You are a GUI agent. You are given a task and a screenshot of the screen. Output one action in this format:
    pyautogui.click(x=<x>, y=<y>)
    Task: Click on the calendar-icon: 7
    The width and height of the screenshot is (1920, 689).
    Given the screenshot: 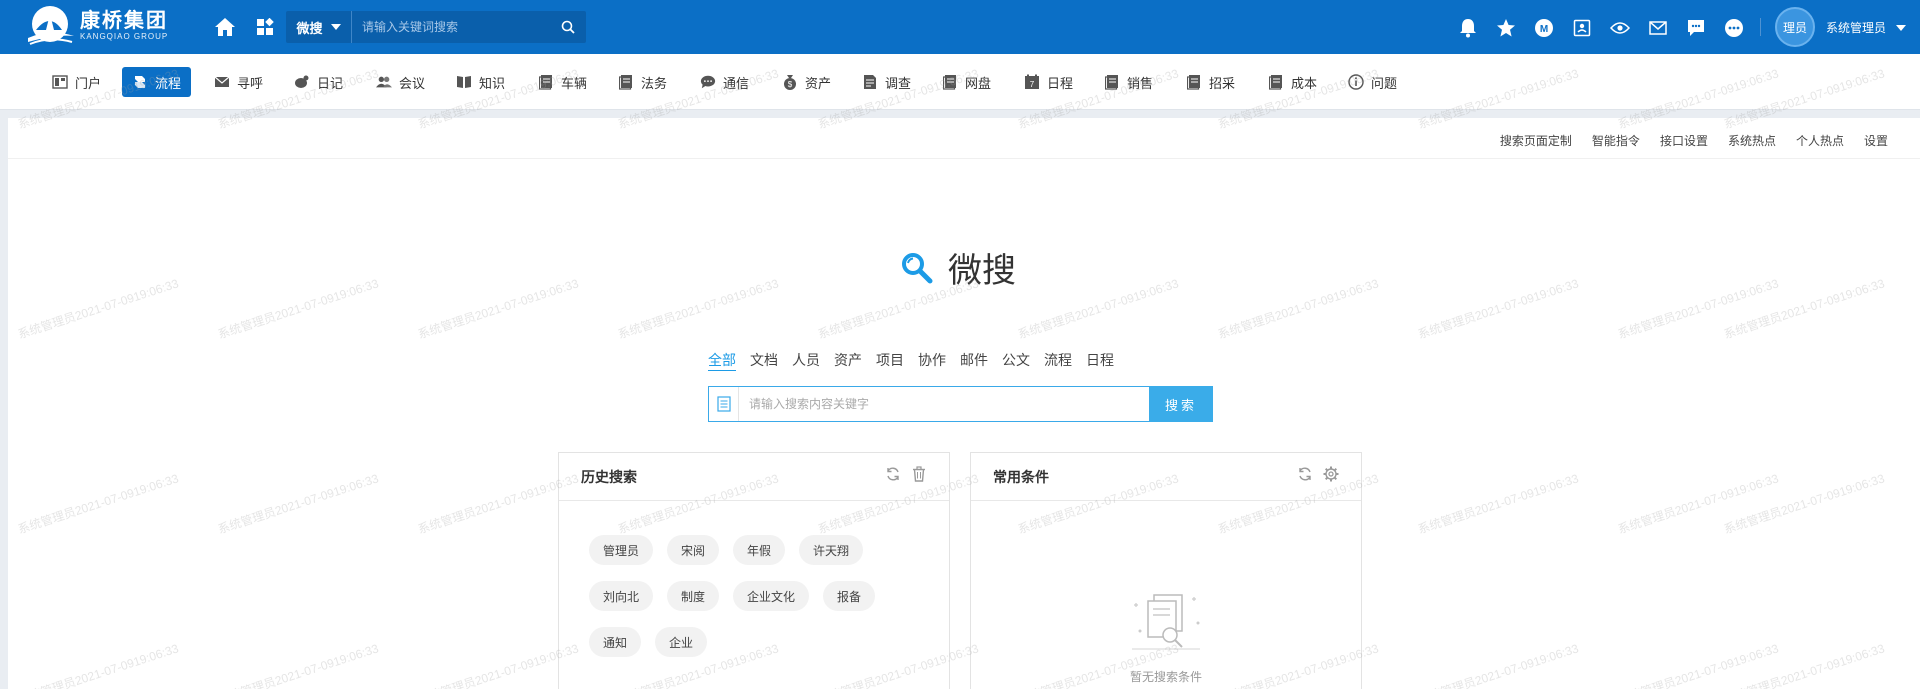 What is the action you would take?
    pyautogui.click(x=1032, y=82)
    